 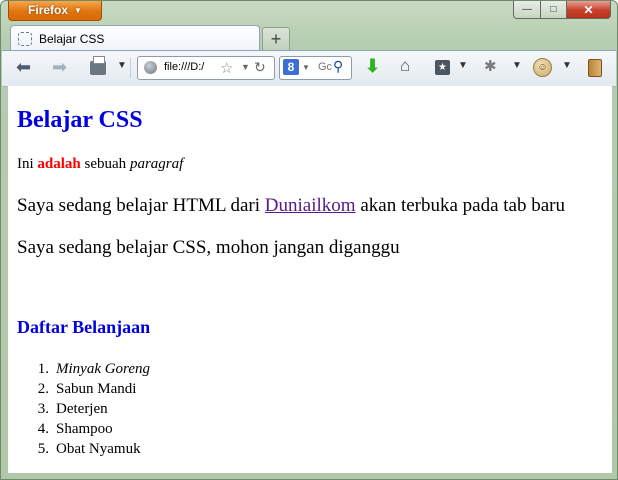 What do you see at coordinates (206, 68) in the screenshot?
I see `url-bar: file:///D:/ ☆ ▼ ↻` at bounding box center [206, 68].